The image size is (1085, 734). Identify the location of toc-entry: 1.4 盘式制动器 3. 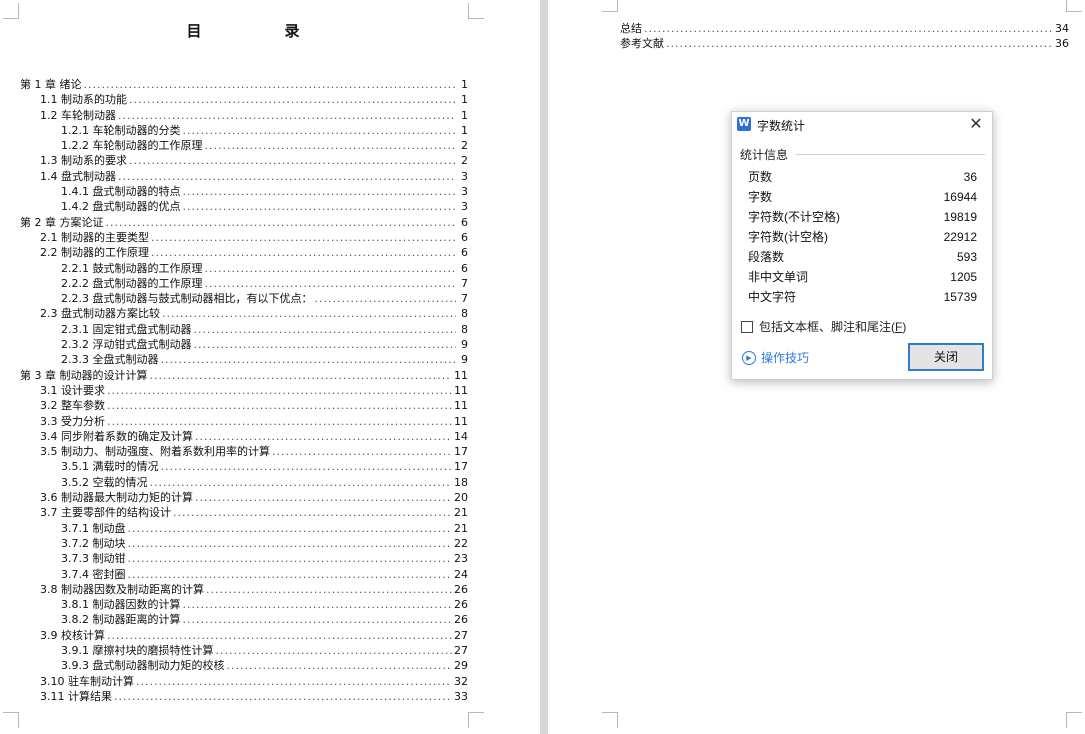
(244, 176).